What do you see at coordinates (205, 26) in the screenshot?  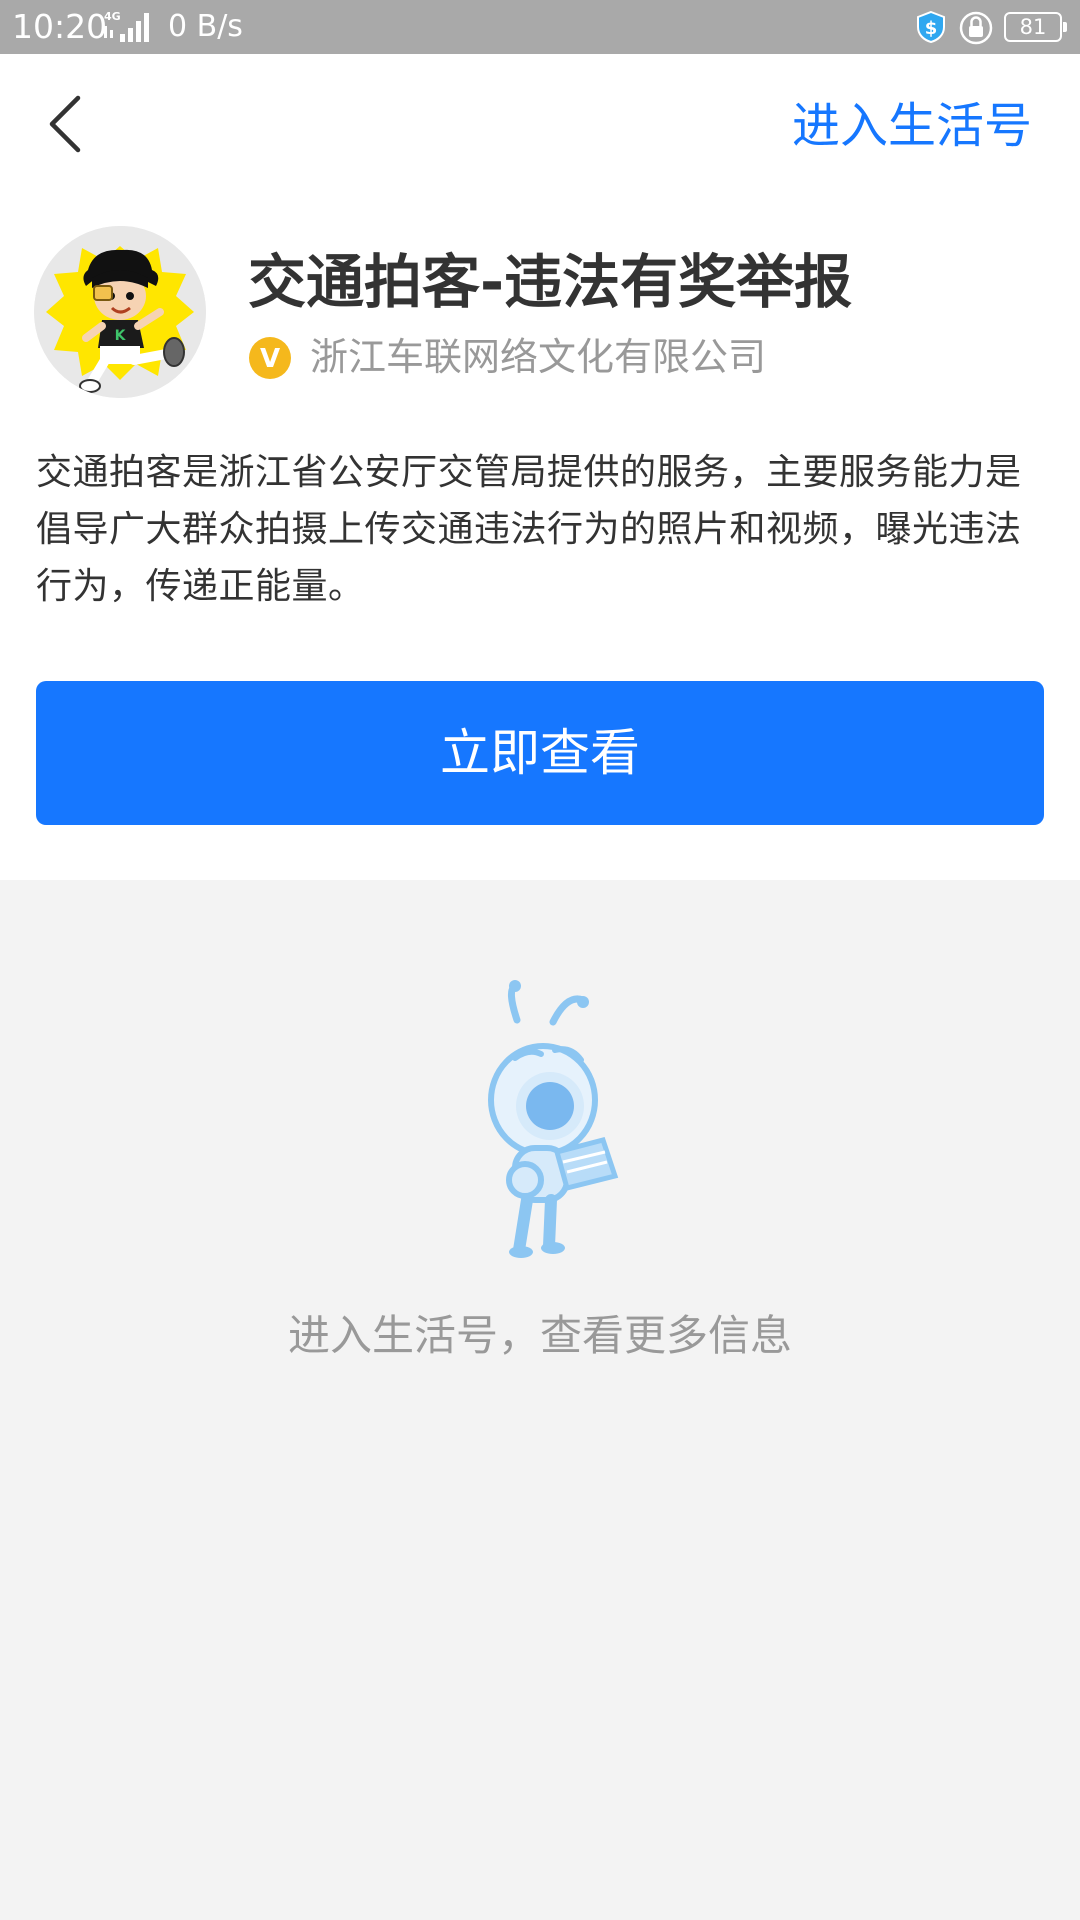 I see `network-speed: 0 B/s` at bounding box center [205, 26].